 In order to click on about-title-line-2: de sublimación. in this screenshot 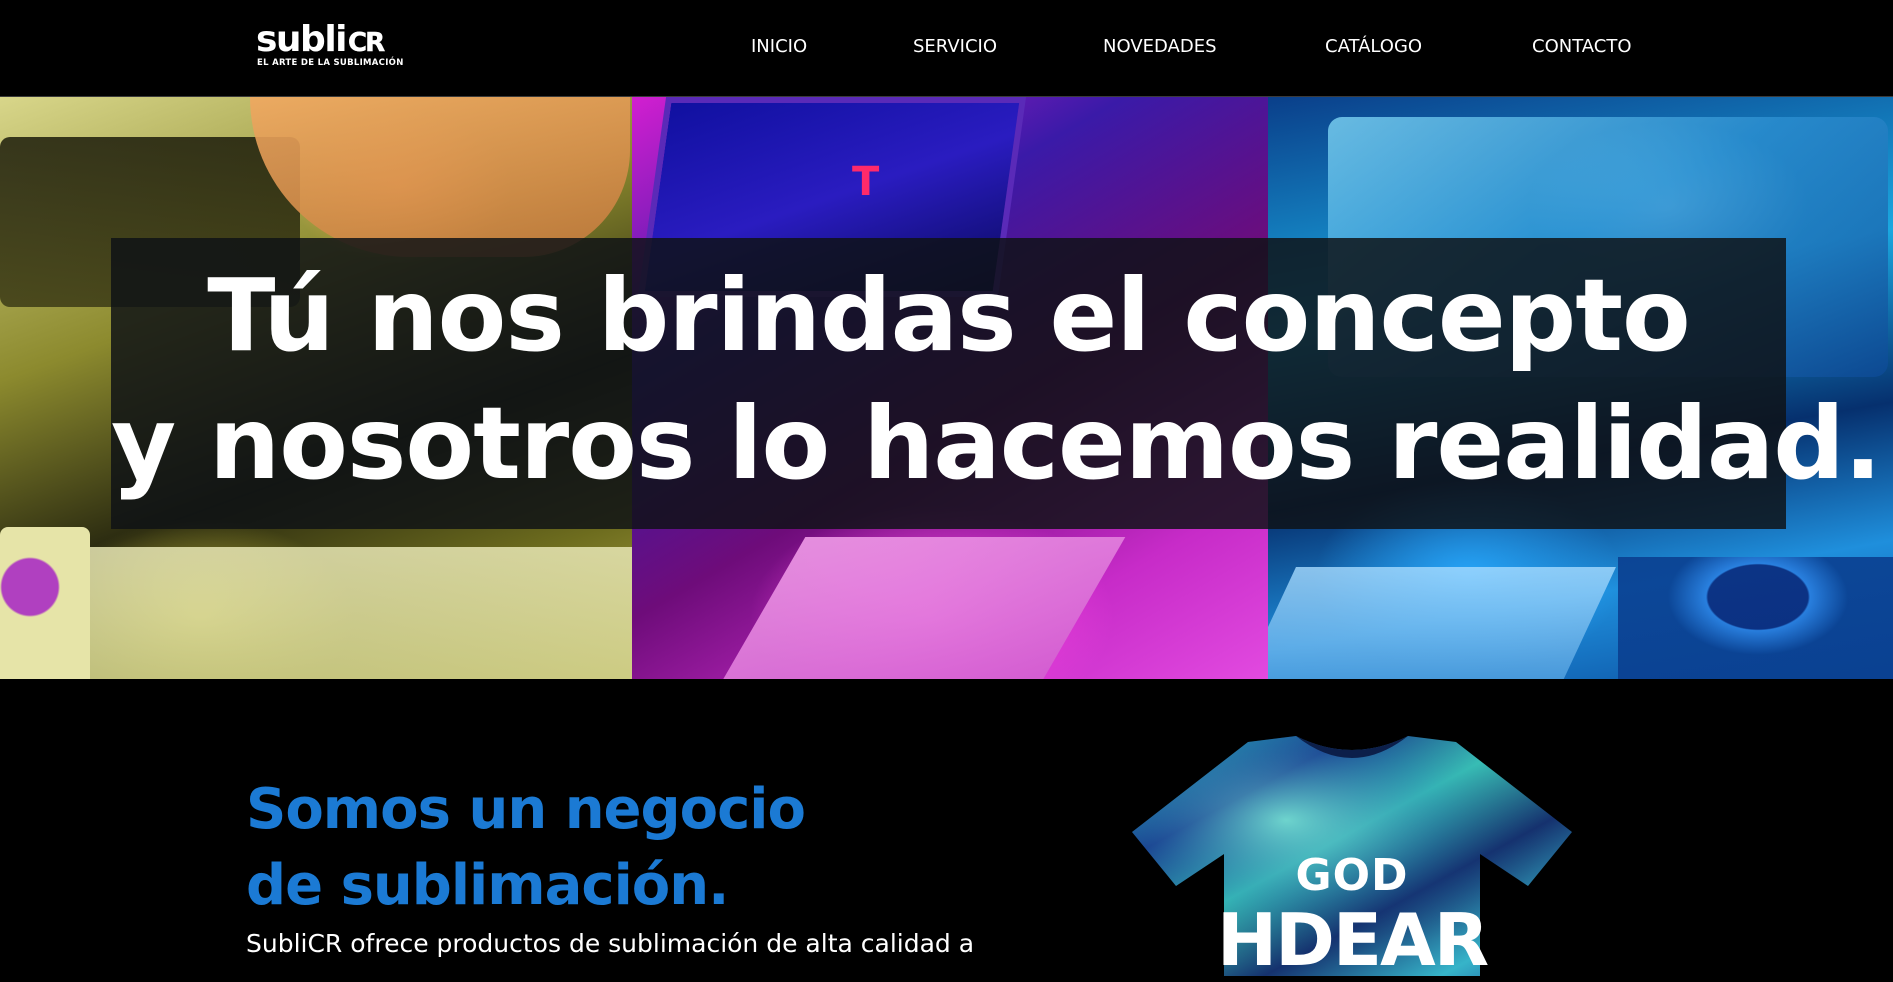, I will do `click(487, 885)`.